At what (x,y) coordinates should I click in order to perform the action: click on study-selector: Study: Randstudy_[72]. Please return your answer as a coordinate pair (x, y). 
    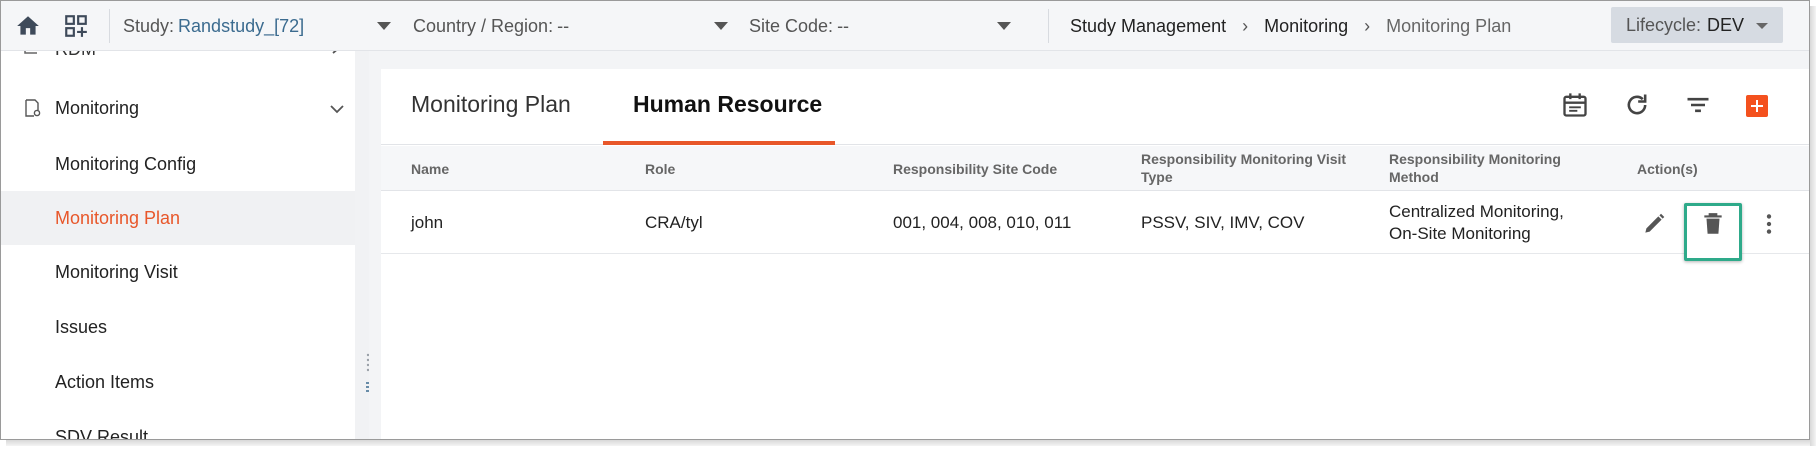
    Looking at the image, I should click on (213, 26).